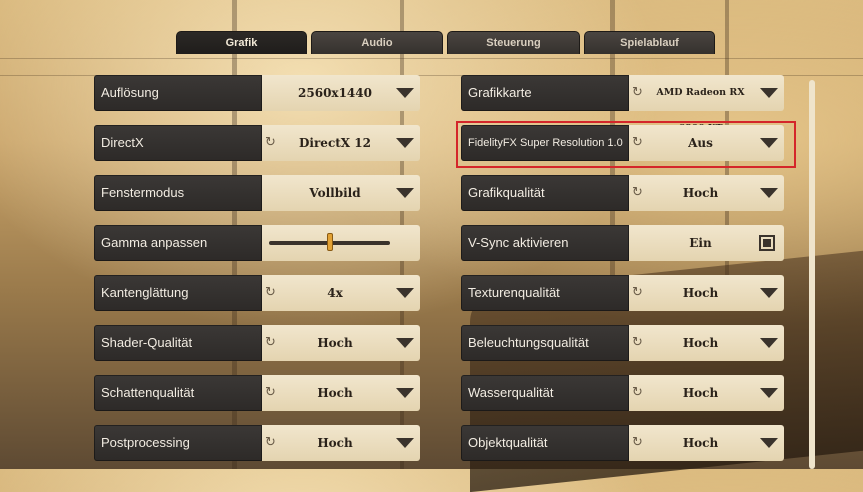 The height and width of the screenshot is (492, 863). Describe the element at coordinates (706, 104) in the screenshot. I see `grafikkarte-dropdown: ↻AMD Radeon RX 6800 XT` at that location.